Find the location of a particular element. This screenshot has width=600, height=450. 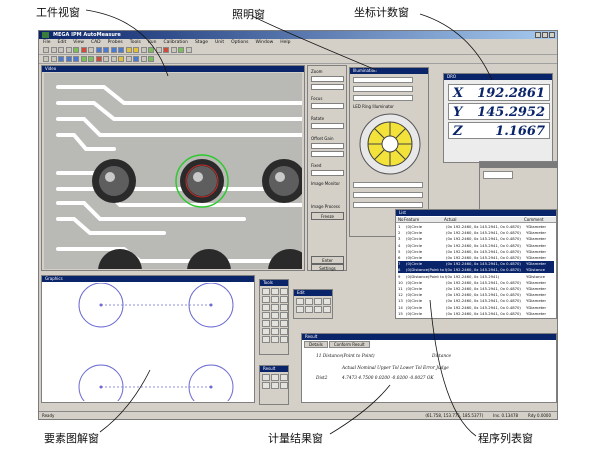

tool-point-icon is located at coordinates (266, 291).